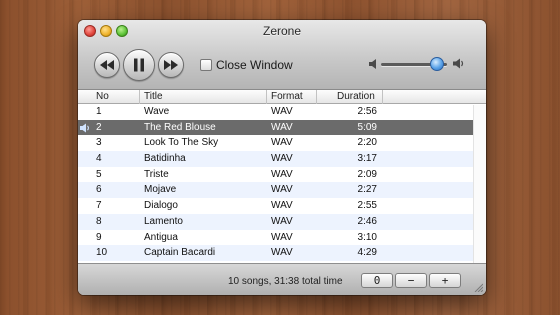 The height and width of the screenshot is (315, 560). I want to click on add-track-button: +, so click(445, 280).